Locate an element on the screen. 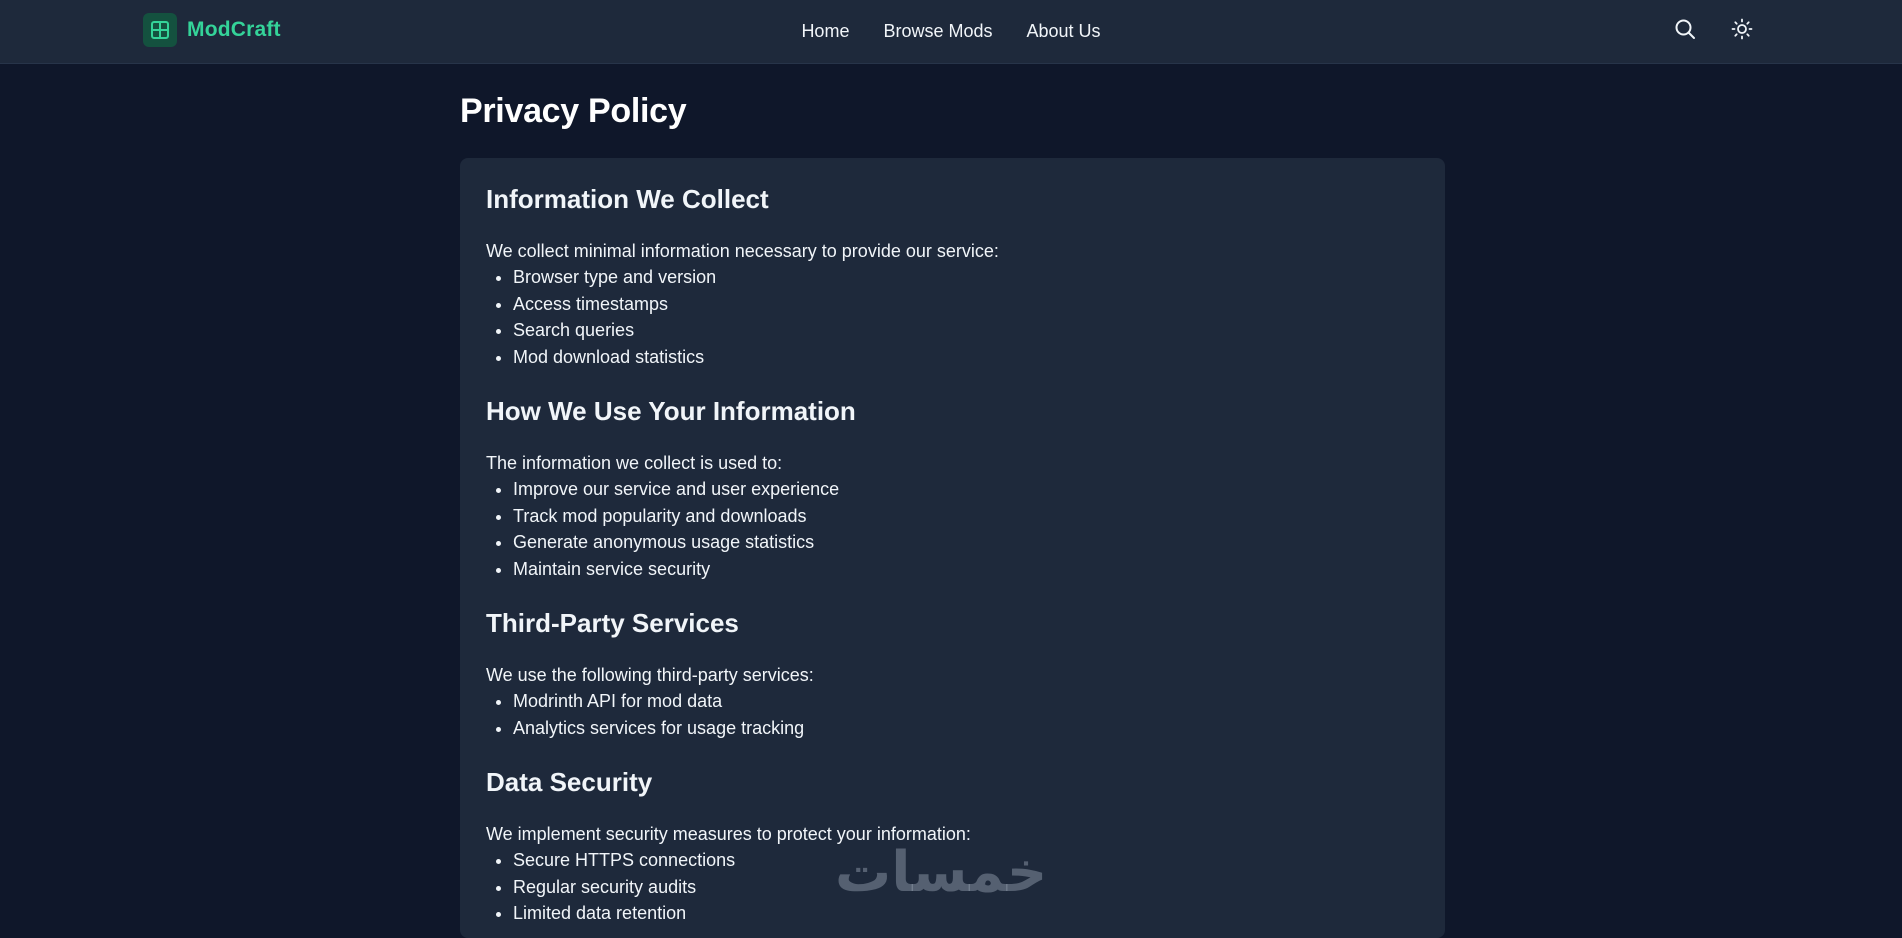 This screenshot has width=1902, height=938. theme-toggle-button is located at coordinates (1742, 31).